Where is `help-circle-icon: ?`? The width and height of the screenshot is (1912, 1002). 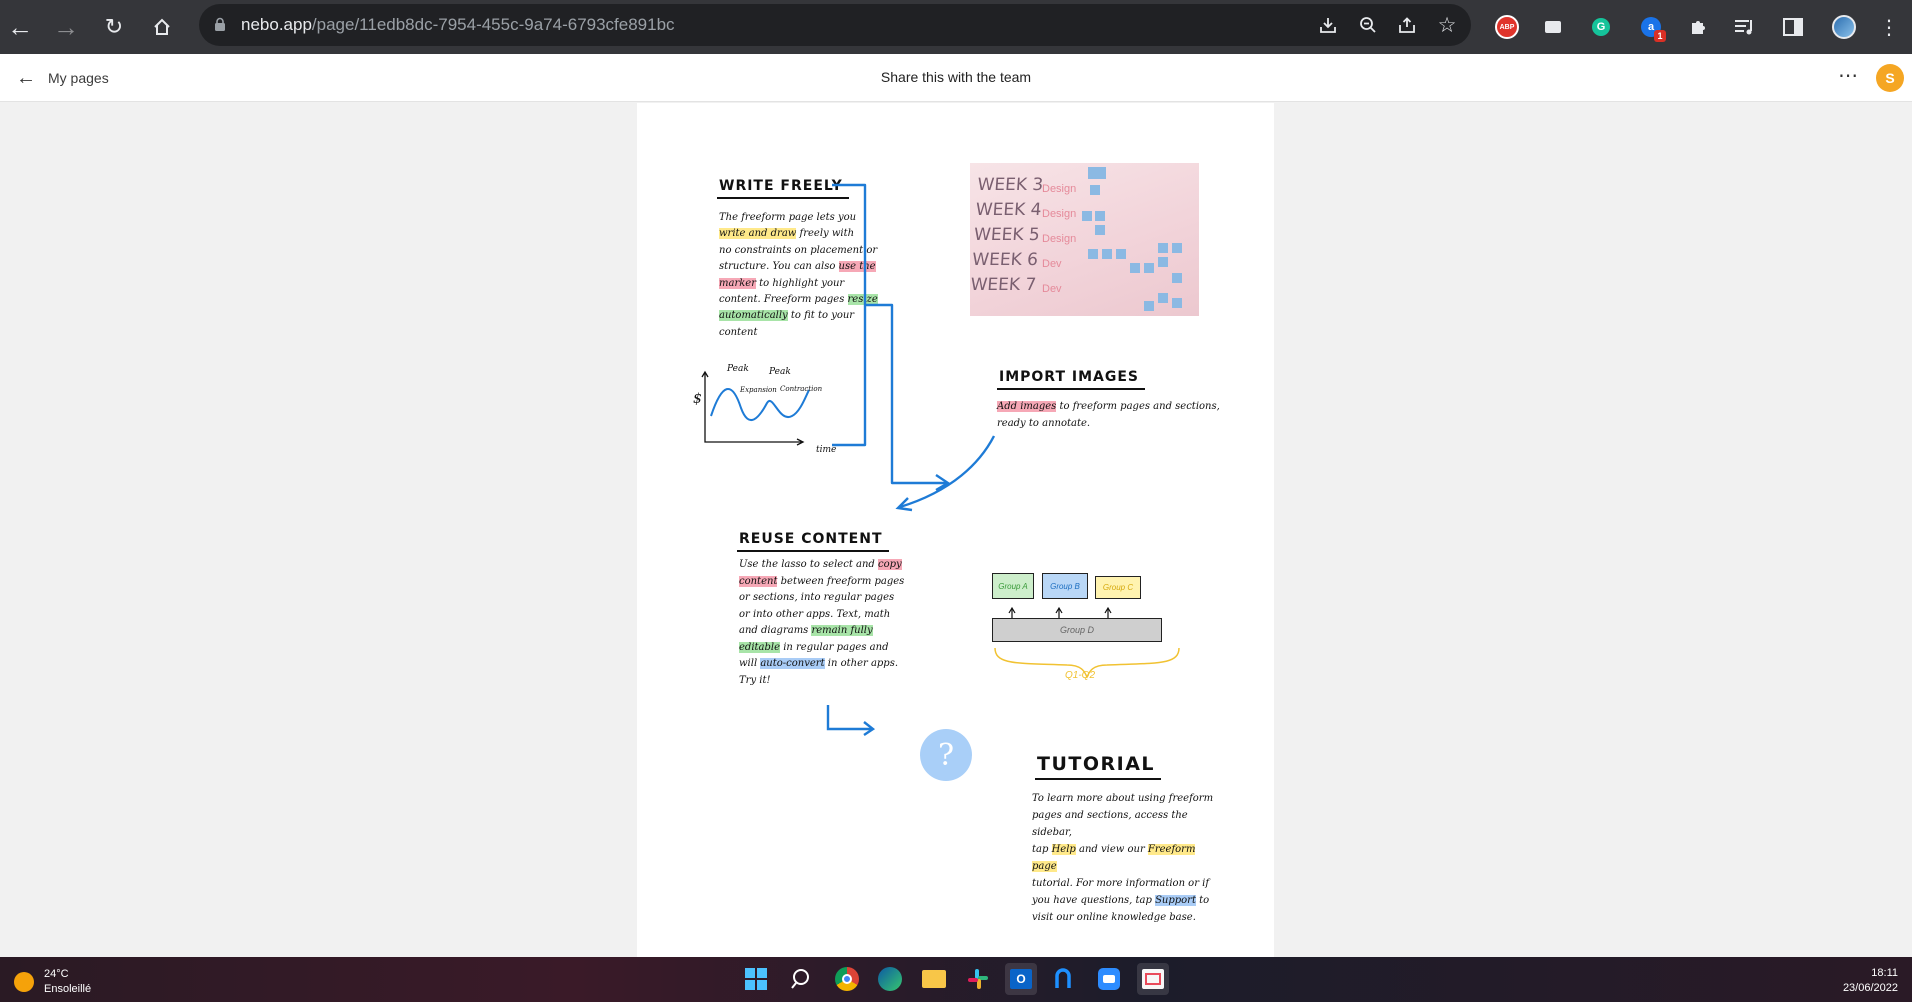 help-circle-icon: ? is located at coordinates (946, 755).